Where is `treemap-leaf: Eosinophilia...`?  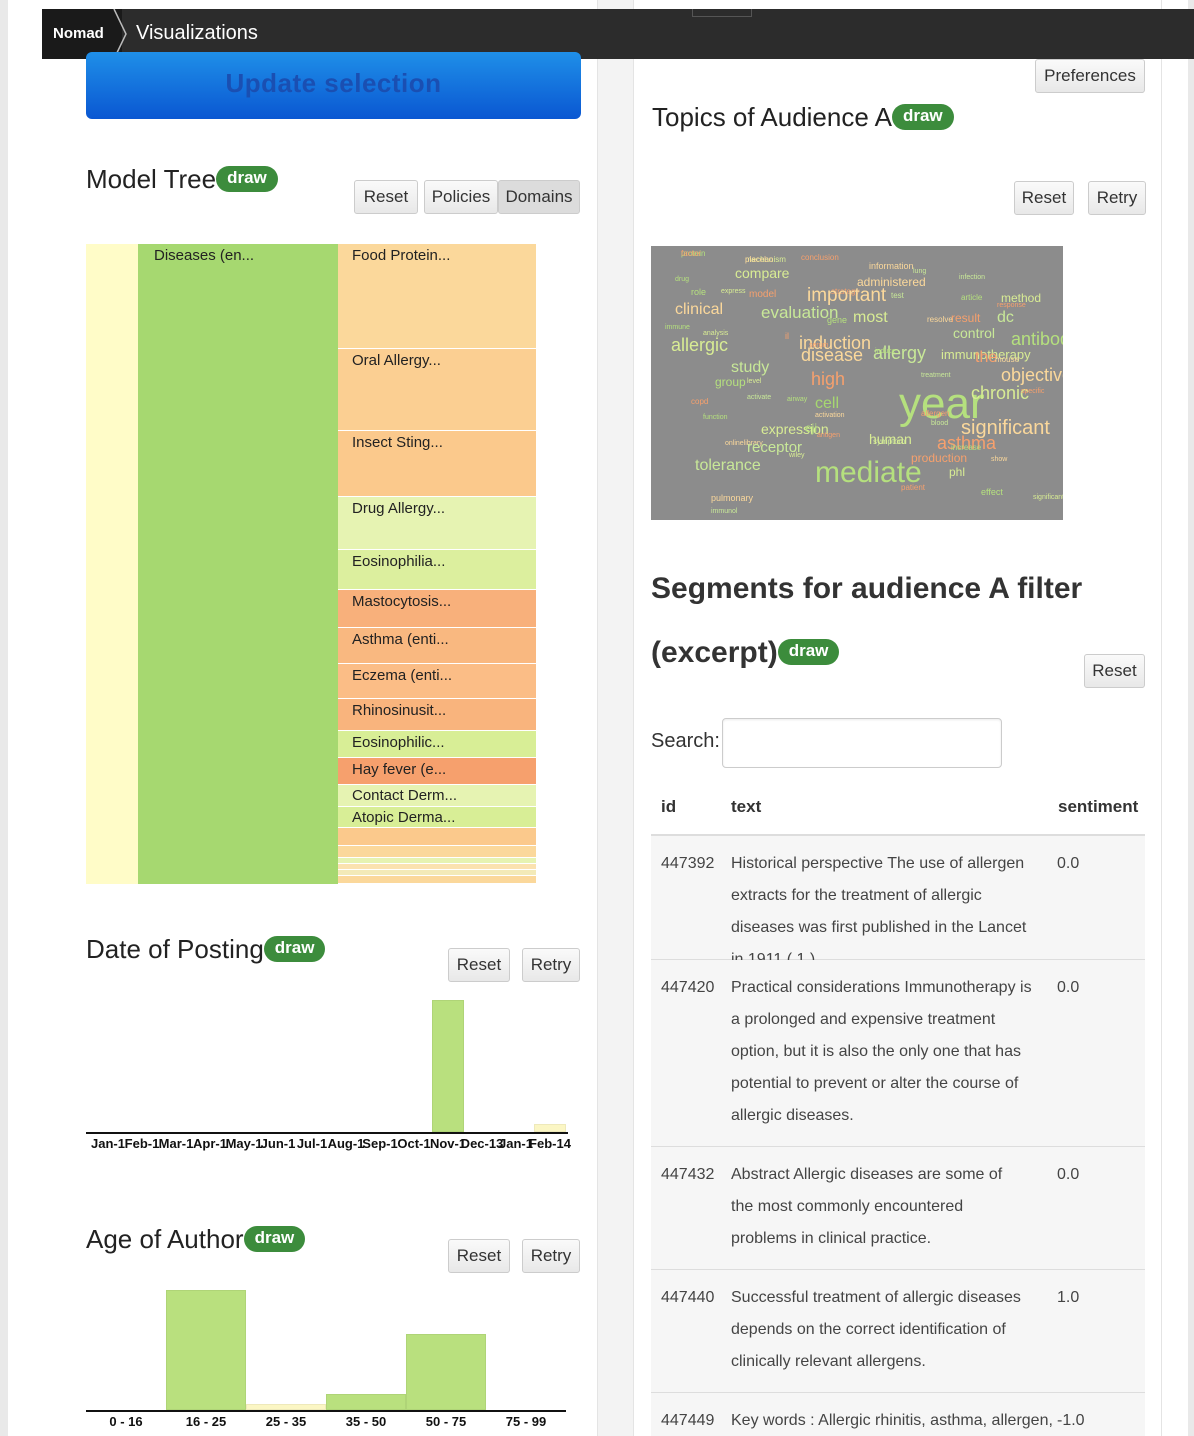
treemap-leaf: Eosinophilia... is located at coordinates (437, 570).